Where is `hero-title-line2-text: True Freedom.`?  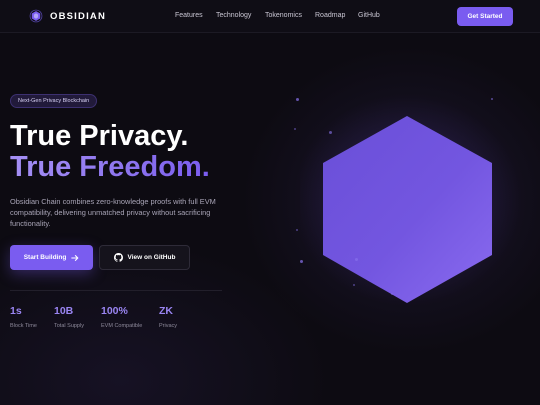 hero-title-line2-text: True Freedom. is located at coordinates (110, 167).